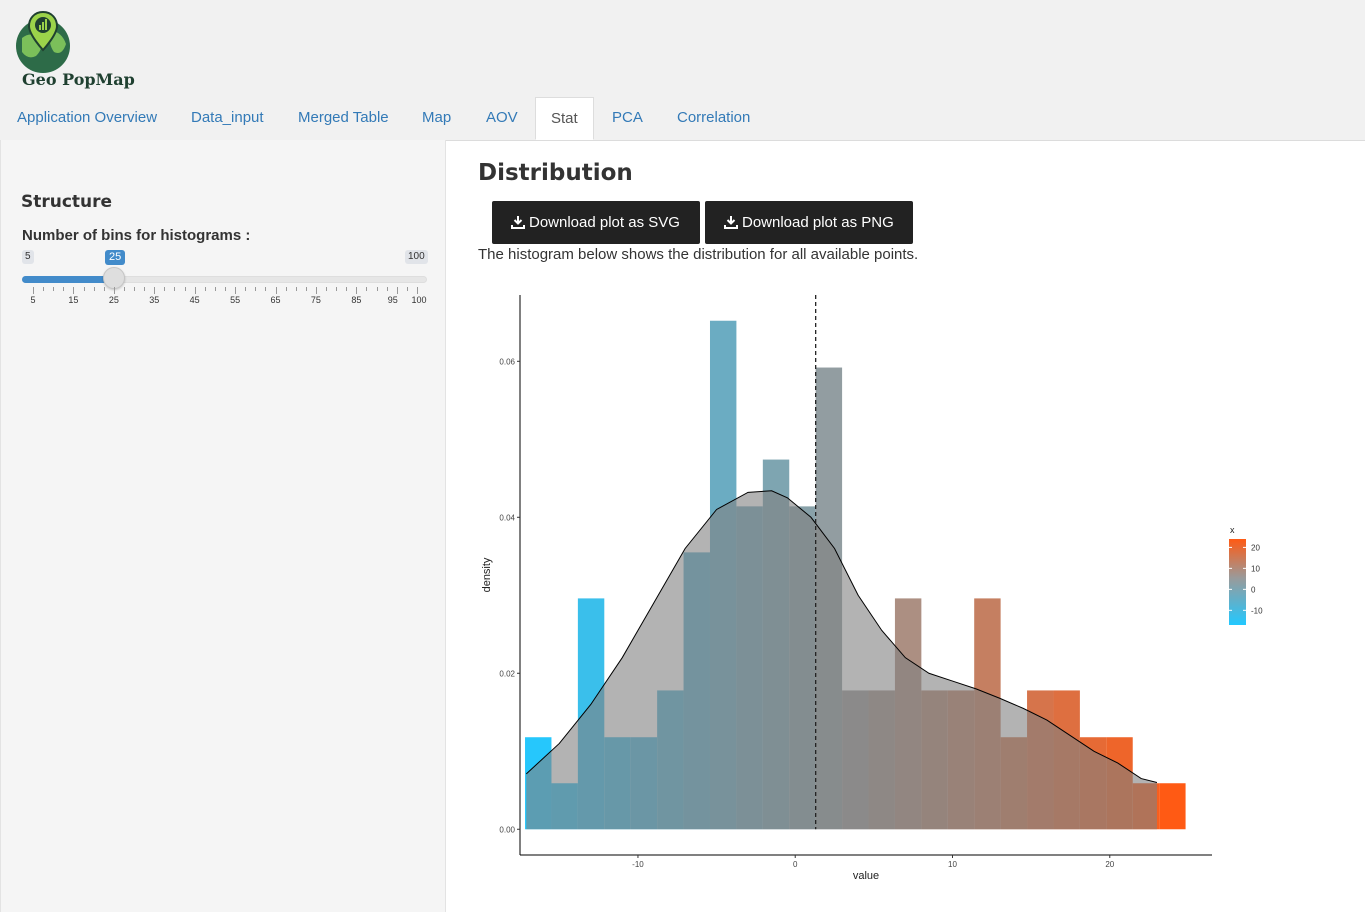 This screenshot has width=1365, height=912. What do you see at coordinates (818, 222) in the screenshot?
I see `download-png-label: Download plot as PNG` at bounding box center [818, 222].